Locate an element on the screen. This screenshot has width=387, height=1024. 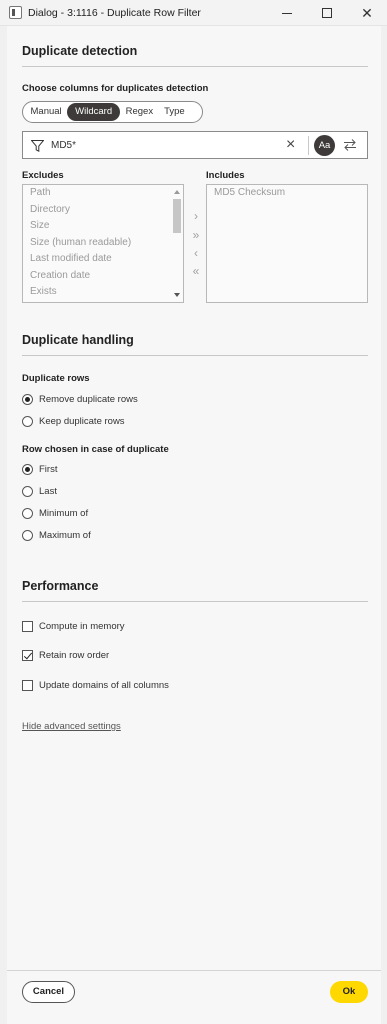
section-title-handling: Duplicate handling is located at coordinates (78, 340).